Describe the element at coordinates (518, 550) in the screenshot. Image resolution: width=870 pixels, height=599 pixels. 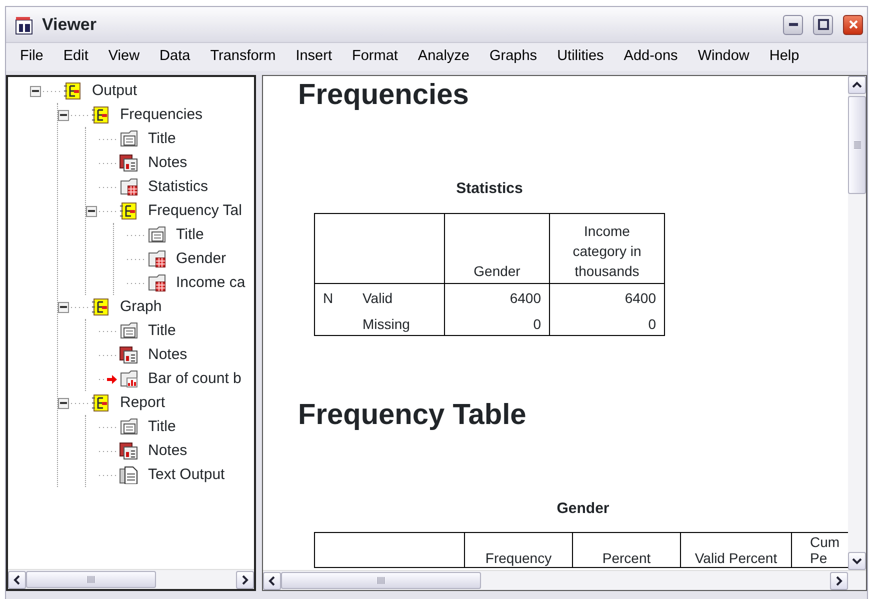
I see `column-header: Frequency` at that location.